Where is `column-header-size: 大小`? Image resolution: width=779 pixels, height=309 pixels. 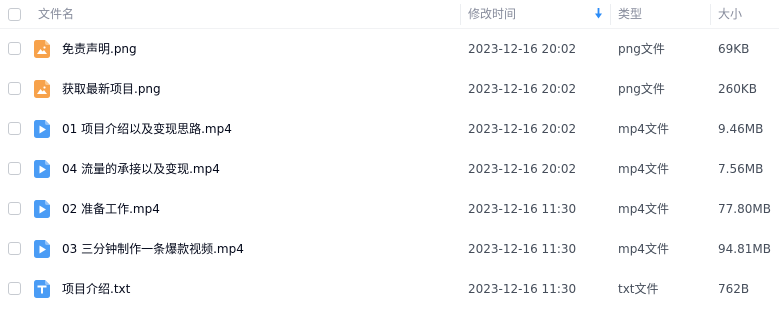 column-header-size: 大小 is located at coordinates (730, 14).